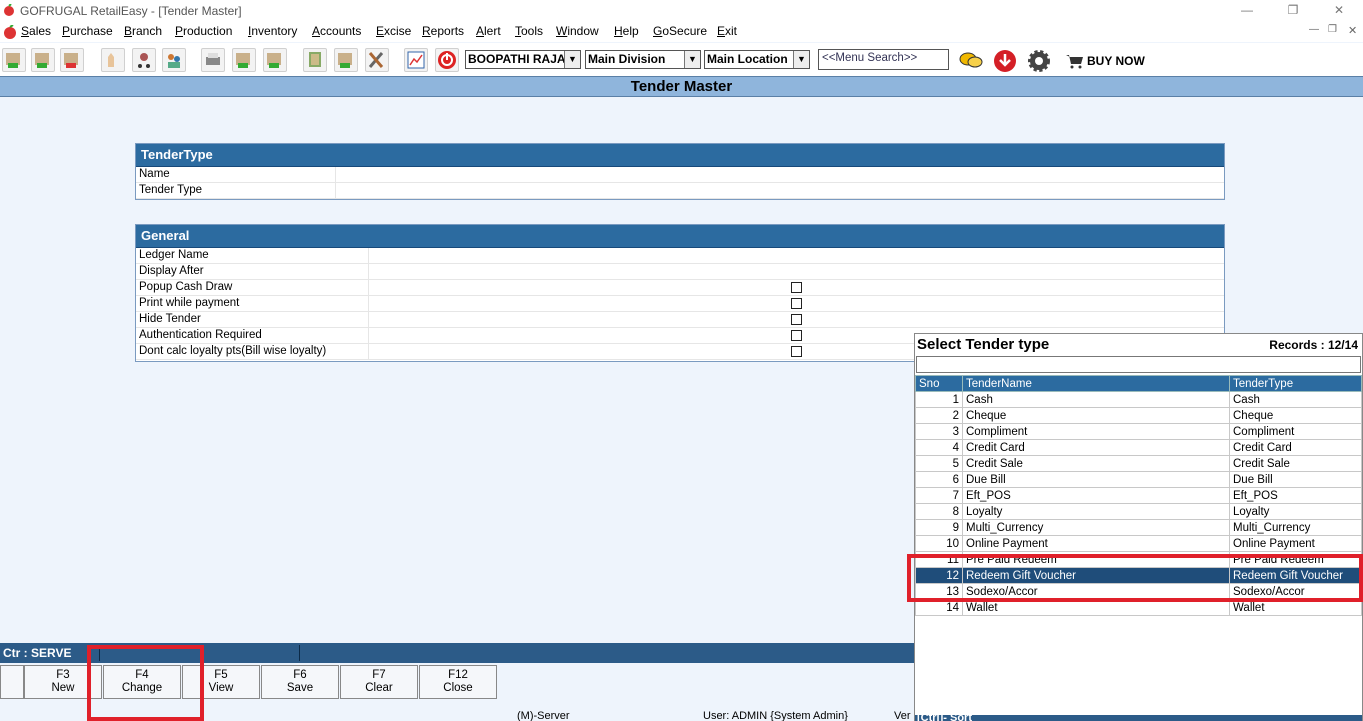  What do you see at coordinates (1247, 10) in the screenshot?
I see `minimize-button: —` at bounding box center [1247, 10].